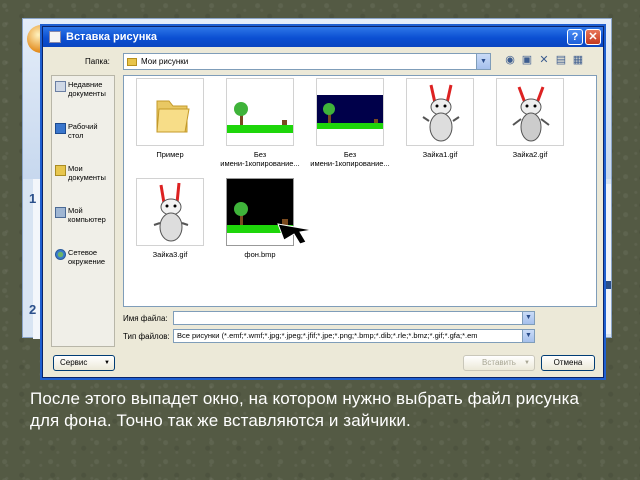  I want to click on place-my-documents: Мои документы, so click(83, 181).